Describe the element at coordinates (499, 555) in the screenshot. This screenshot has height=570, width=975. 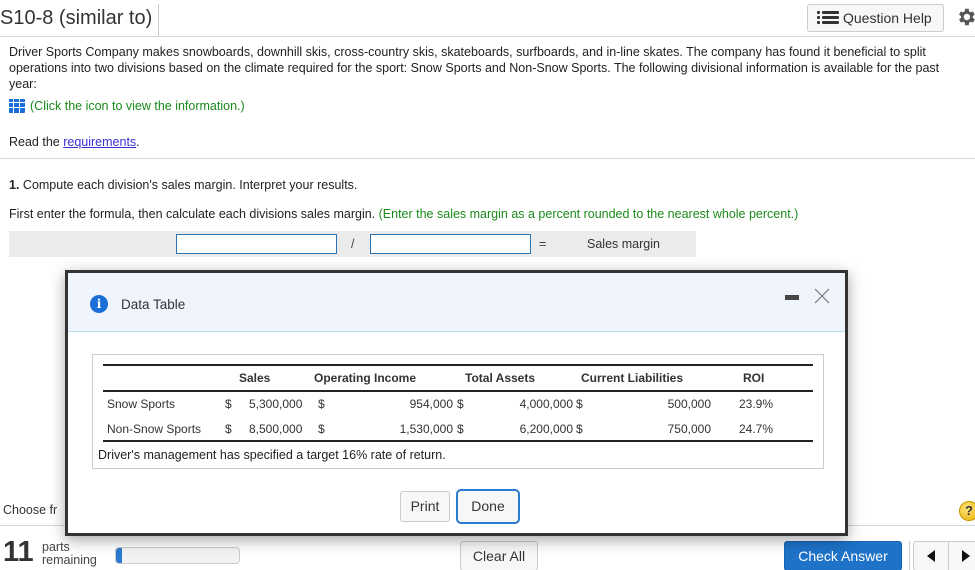
I see `clear-all-button: Clear All` at that location.